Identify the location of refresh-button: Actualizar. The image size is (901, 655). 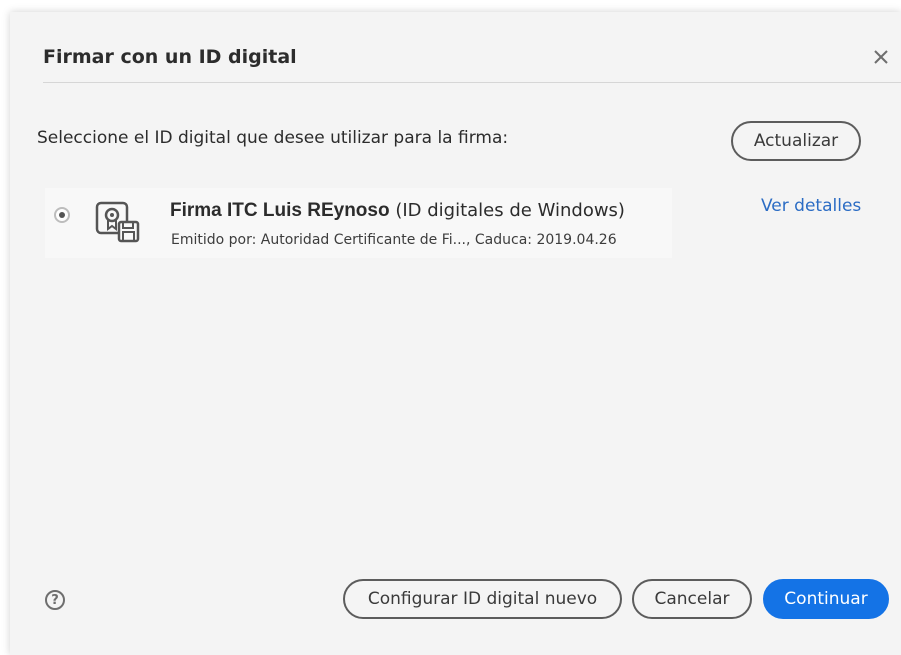
(796, 141).